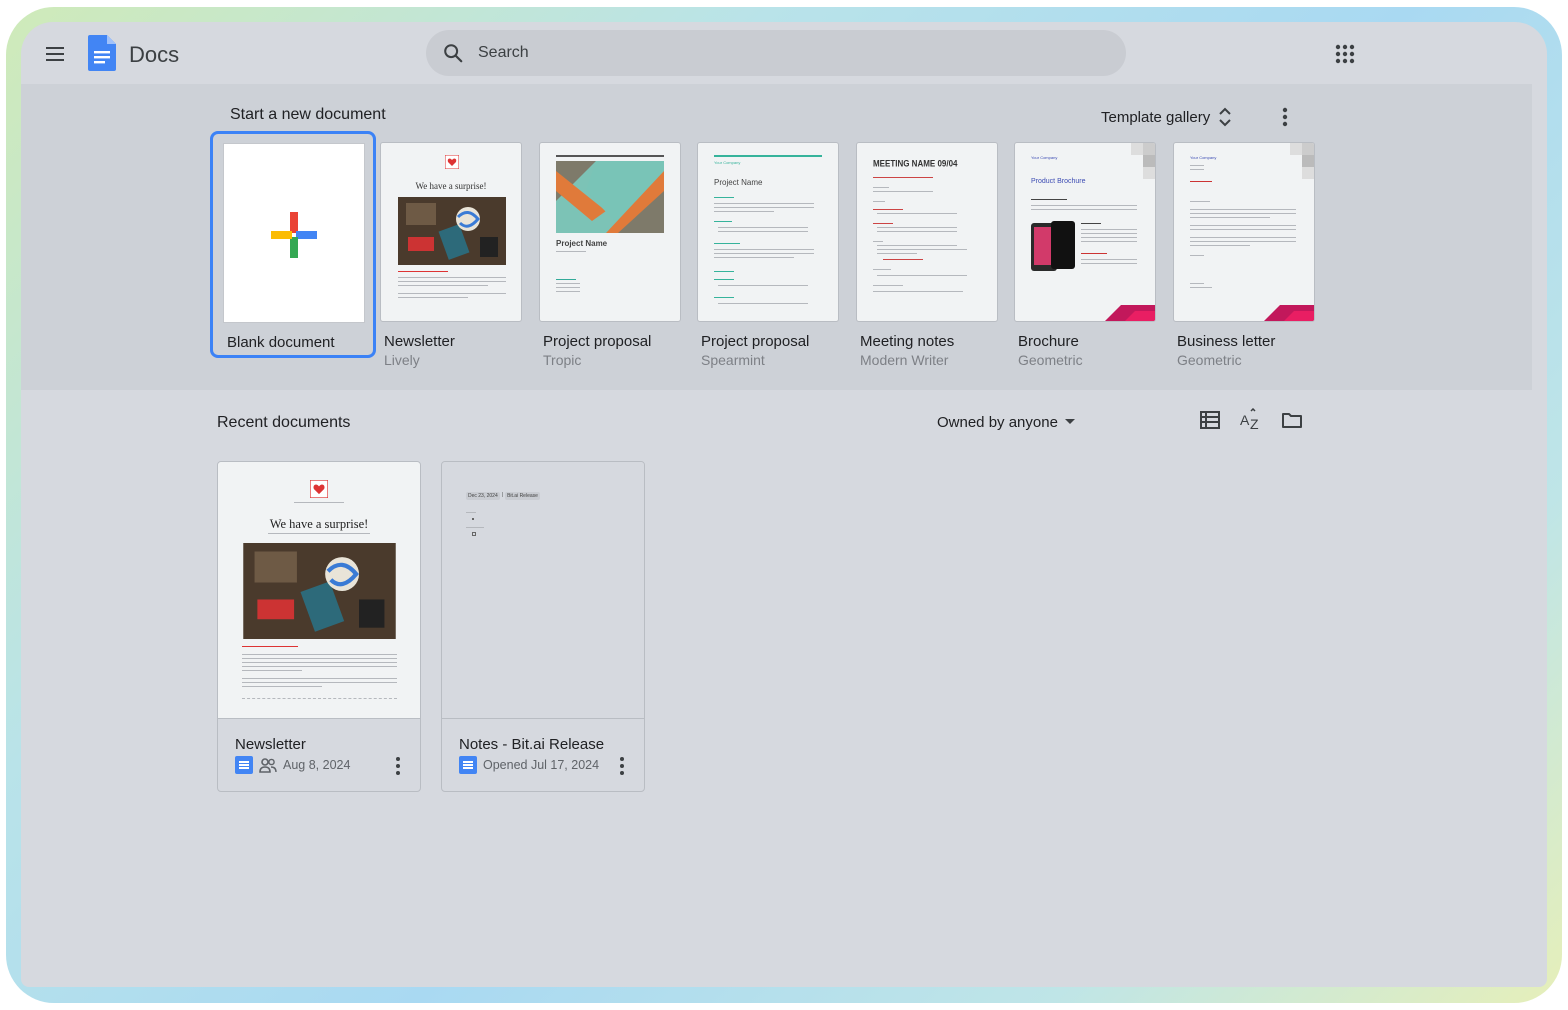 This screenshot has height=1010, width=1568. I want to click on template-thumbnail: Project Name, so click(610, 232).